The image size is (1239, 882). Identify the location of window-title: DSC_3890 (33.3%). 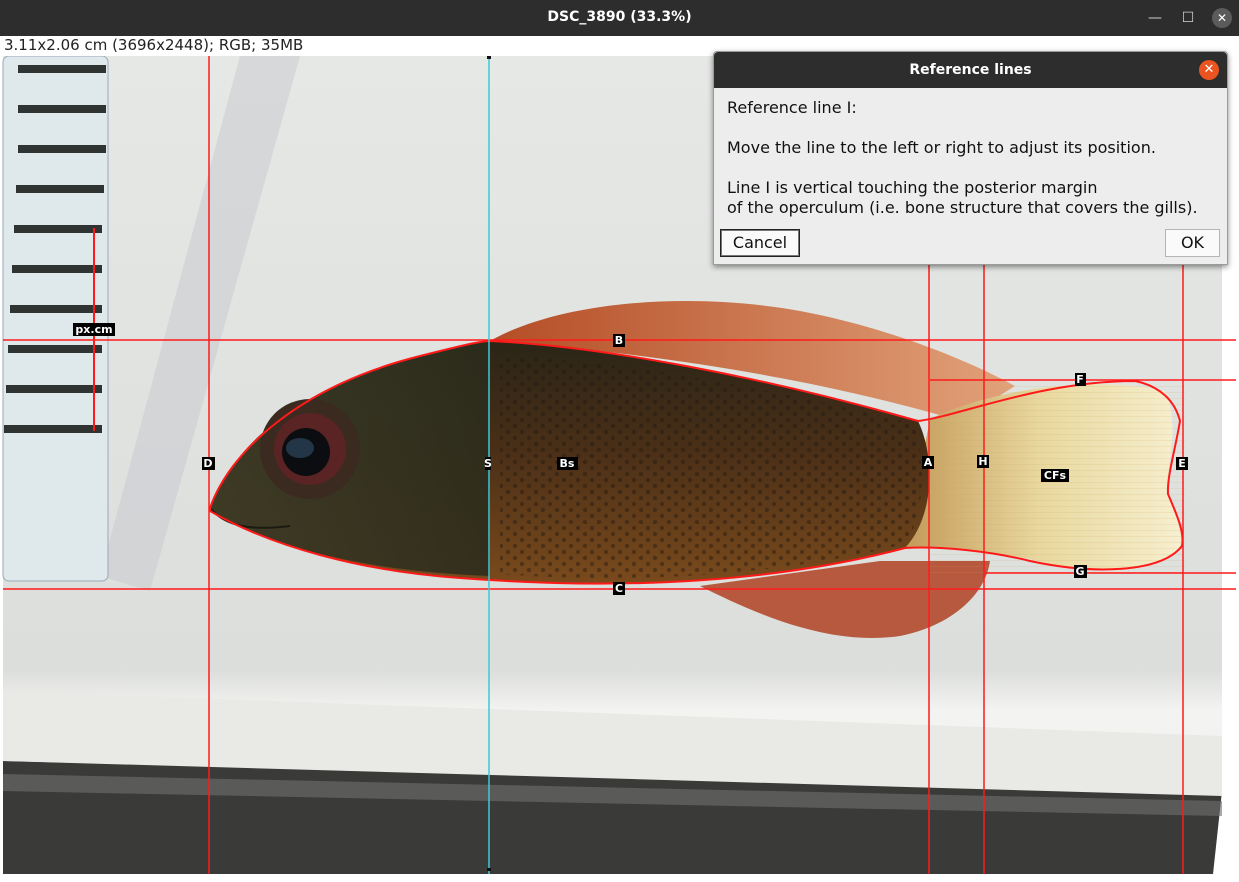
(619, 17).